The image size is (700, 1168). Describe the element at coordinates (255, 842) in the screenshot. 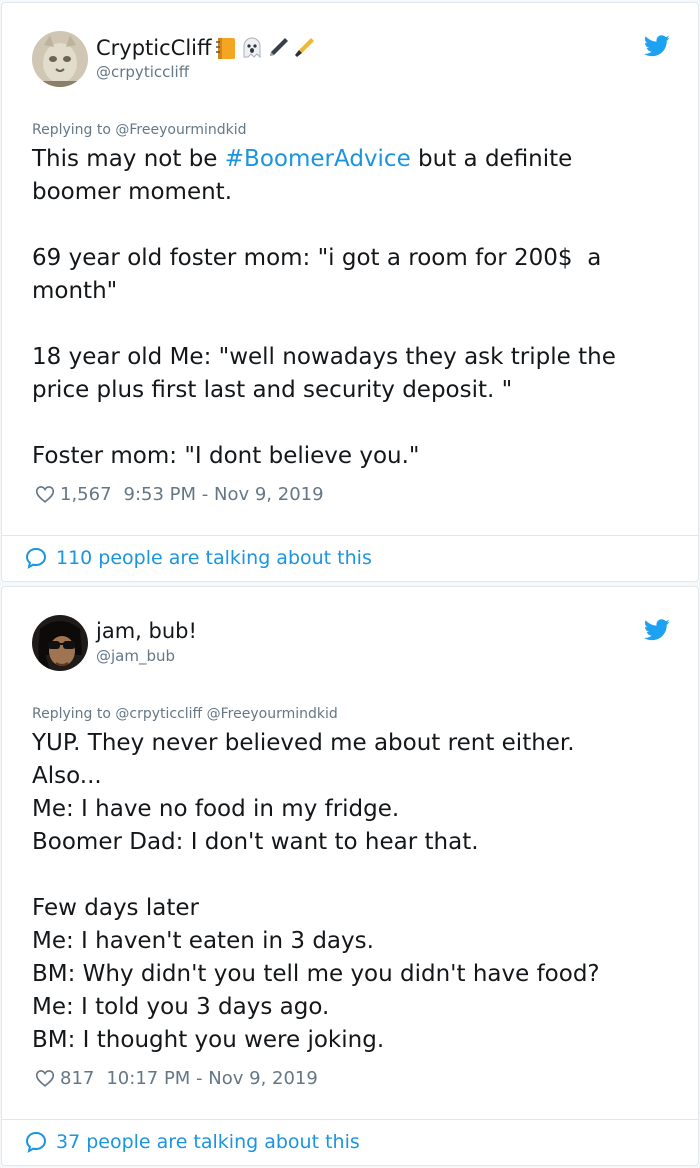

I see `tweet-line: Boomer Dad: I don't want to hear that.` at that location.